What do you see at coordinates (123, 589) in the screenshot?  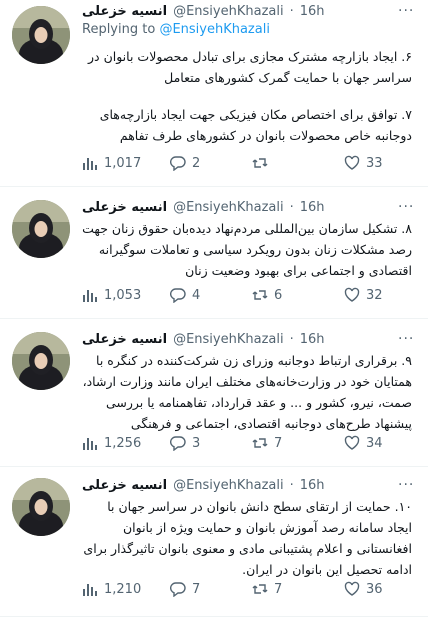 I see `views-count: 1,210` at bounding box center [123, 589].